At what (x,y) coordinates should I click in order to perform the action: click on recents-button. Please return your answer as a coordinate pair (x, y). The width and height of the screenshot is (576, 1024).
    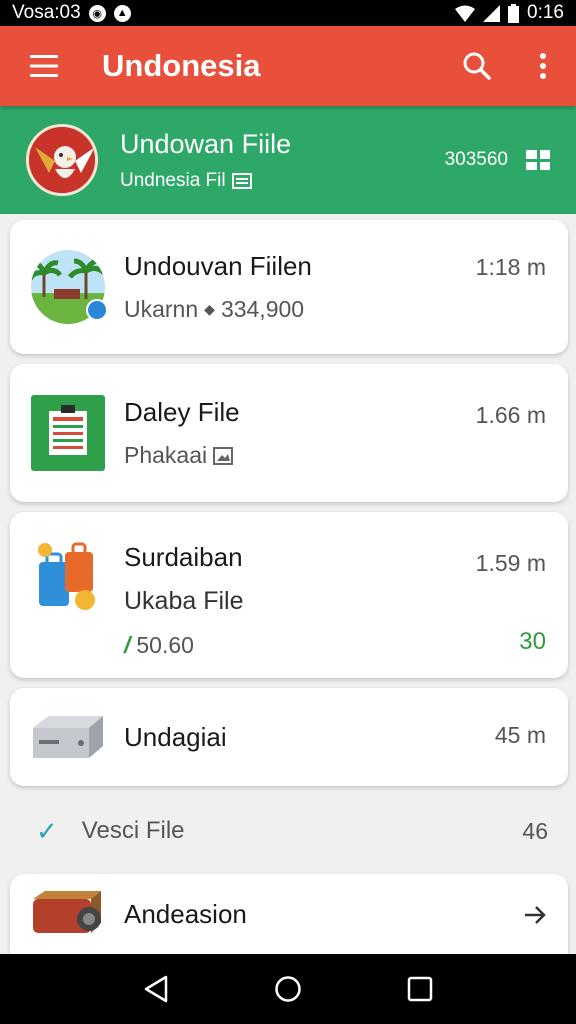
    Looking at the image, I should click on (420, 989).